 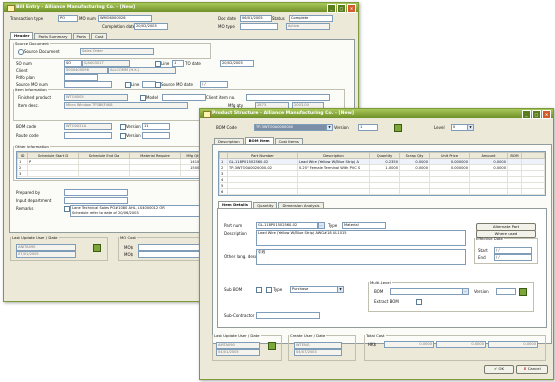 What do you see at coordinates (88, 126) in the screenshot?
I see `bom-code-field: WTO0021A` at bounding box center [88, 126].